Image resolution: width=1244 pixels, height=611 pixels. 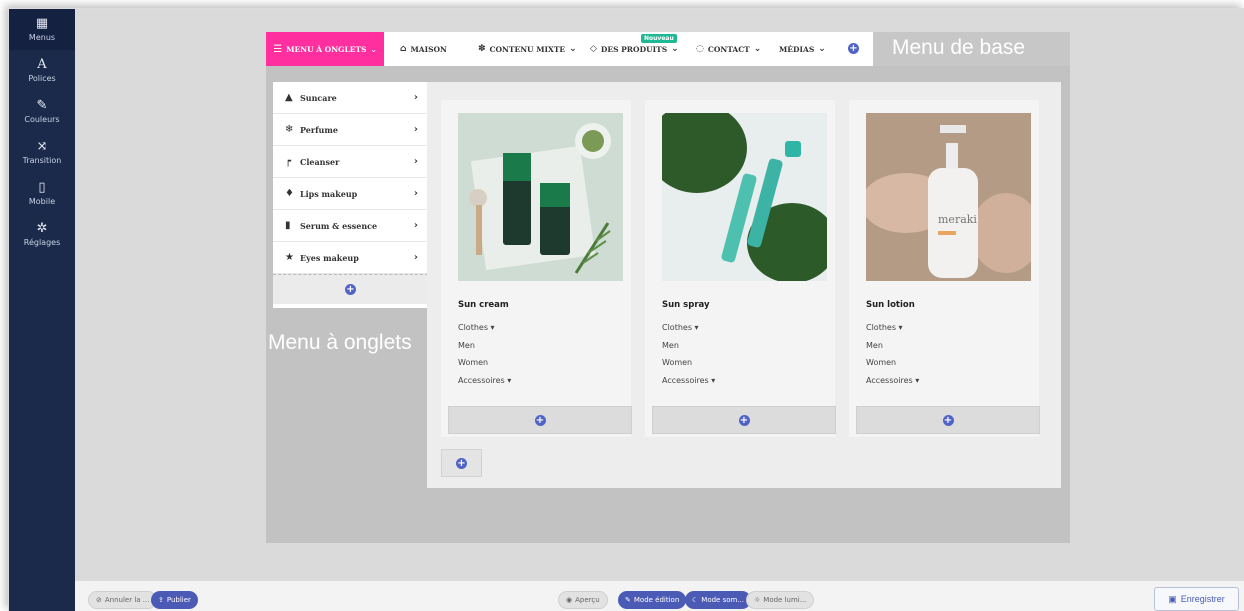 I want to click on menu-item-label: MÉDIAS, so click(x=797, y=49).